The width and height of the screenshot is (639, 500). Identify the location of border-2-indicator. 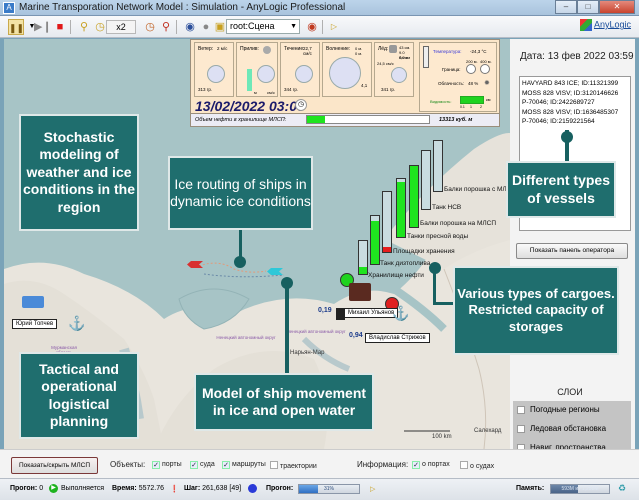
(485, 69).